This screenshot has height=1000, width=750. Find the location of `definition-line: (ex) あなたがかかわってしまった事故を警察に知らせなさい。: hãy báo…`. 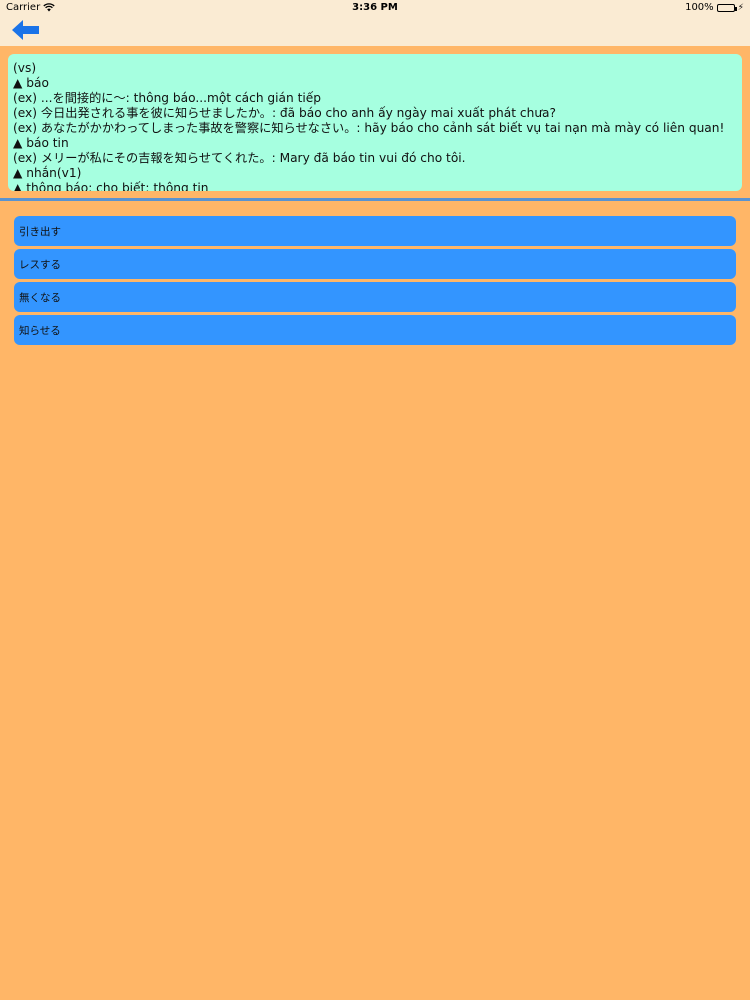

definition-line: (ex) あなたがかかわってしまった事故を警察に知らせなさい。: hãy báo… is located at coordinates (369, 128).